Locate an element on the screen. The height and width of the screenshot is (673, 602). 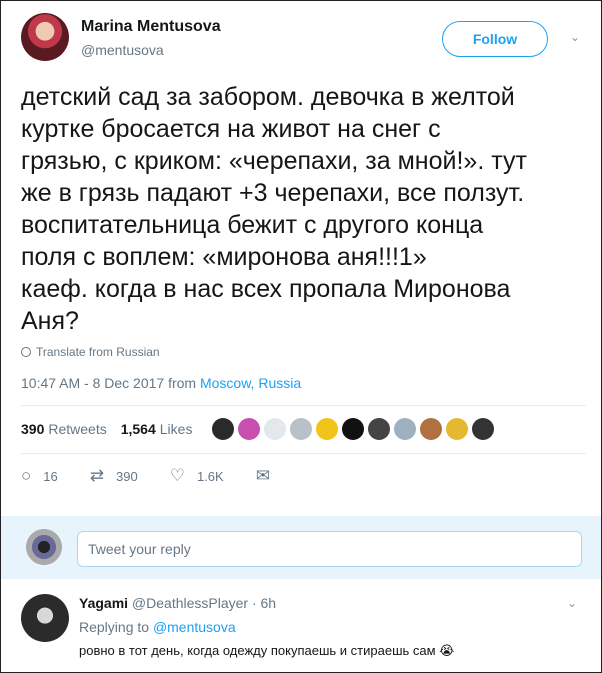
author-handle: @mentusova is located at coordinates (122, 50).